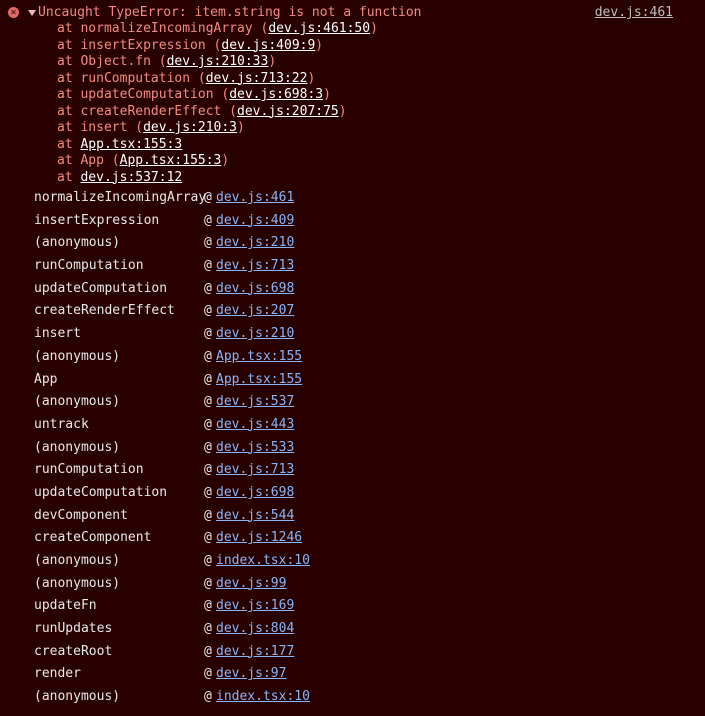 This screenshot has width=705, height=716. Describe the element at coordinates (57, 334) in the screenshot. I see `trace-function-name: insert` at that location.